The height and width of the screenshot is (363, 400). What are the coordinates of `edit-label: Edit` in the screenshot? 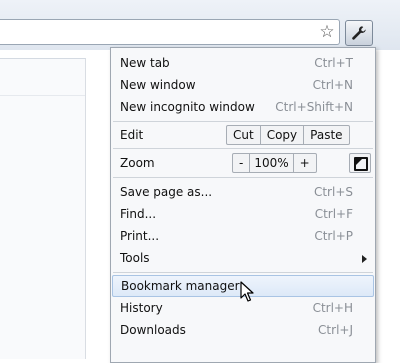 It's located at (132, 135).